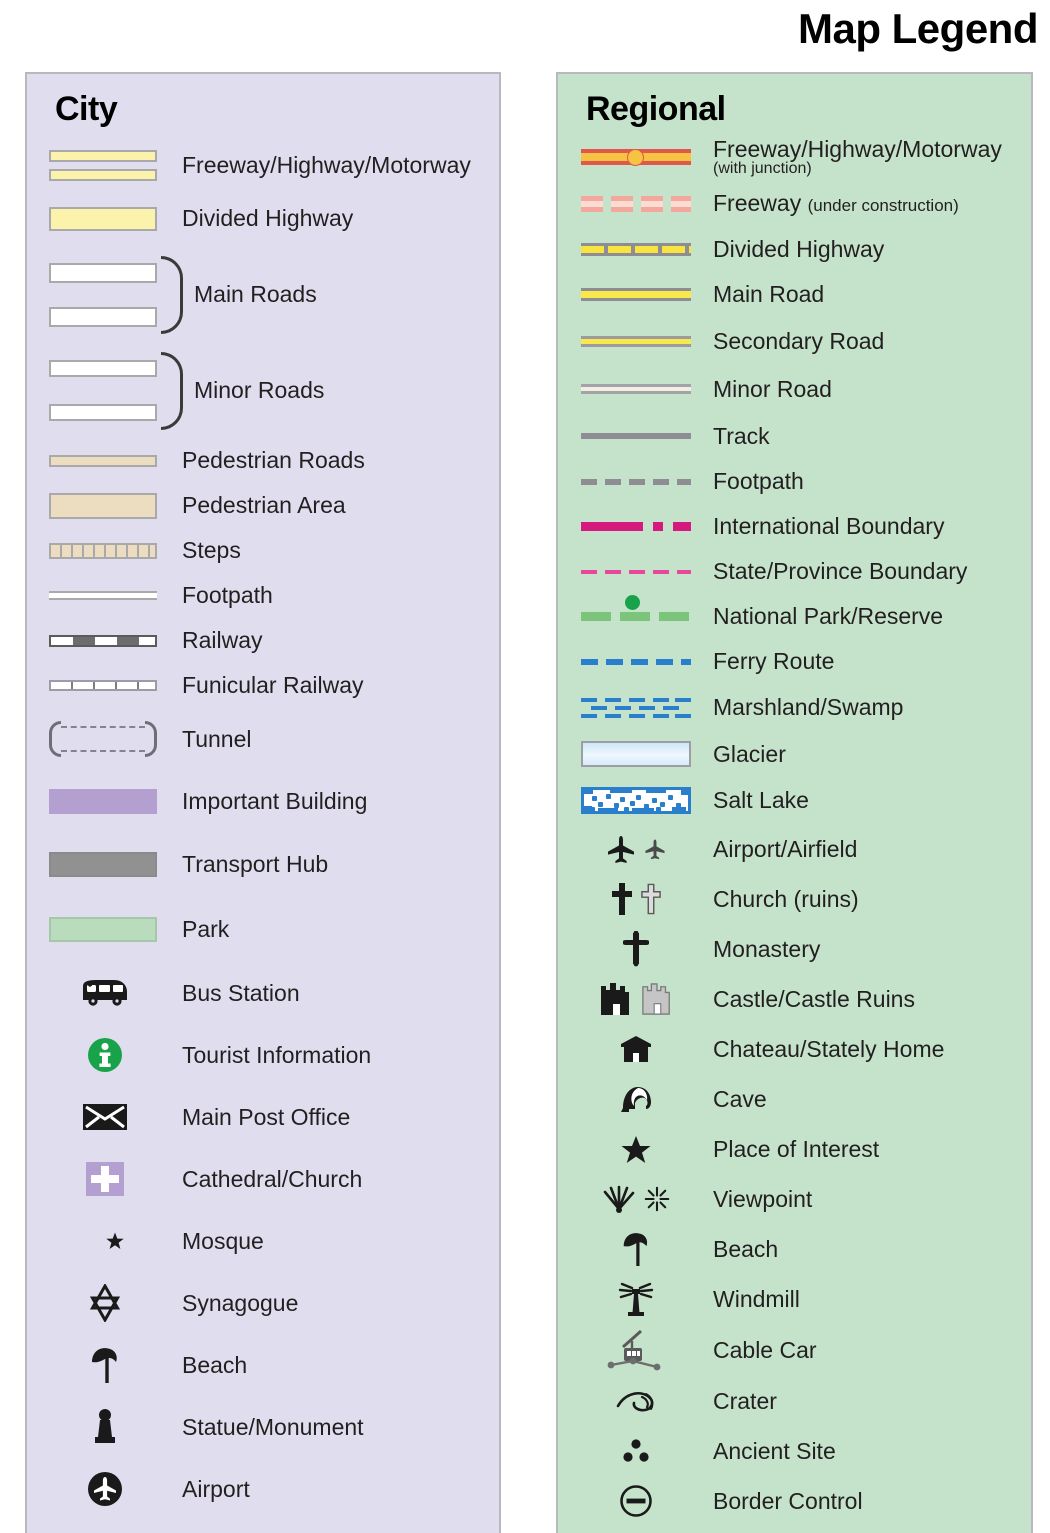 The height and width of the screenshot is (1533, 1050). I want to click on legend-row-city-minor-roads: Minor Roads, so click(263, 390).